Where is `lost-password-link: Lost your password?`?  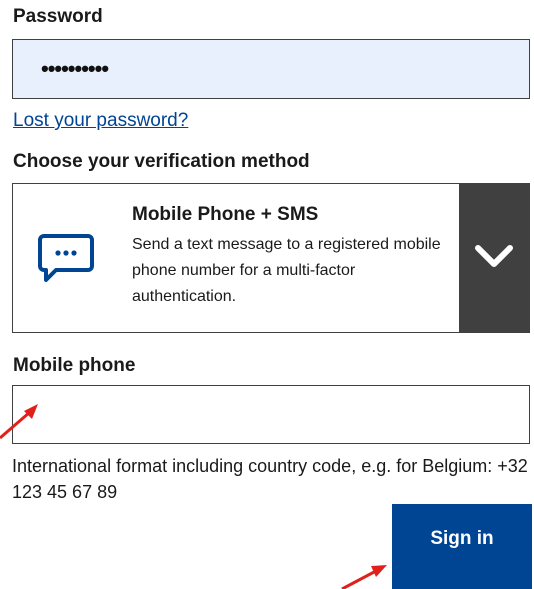
lost-password-link: Lost your password? is located at coordinates (100, 121).